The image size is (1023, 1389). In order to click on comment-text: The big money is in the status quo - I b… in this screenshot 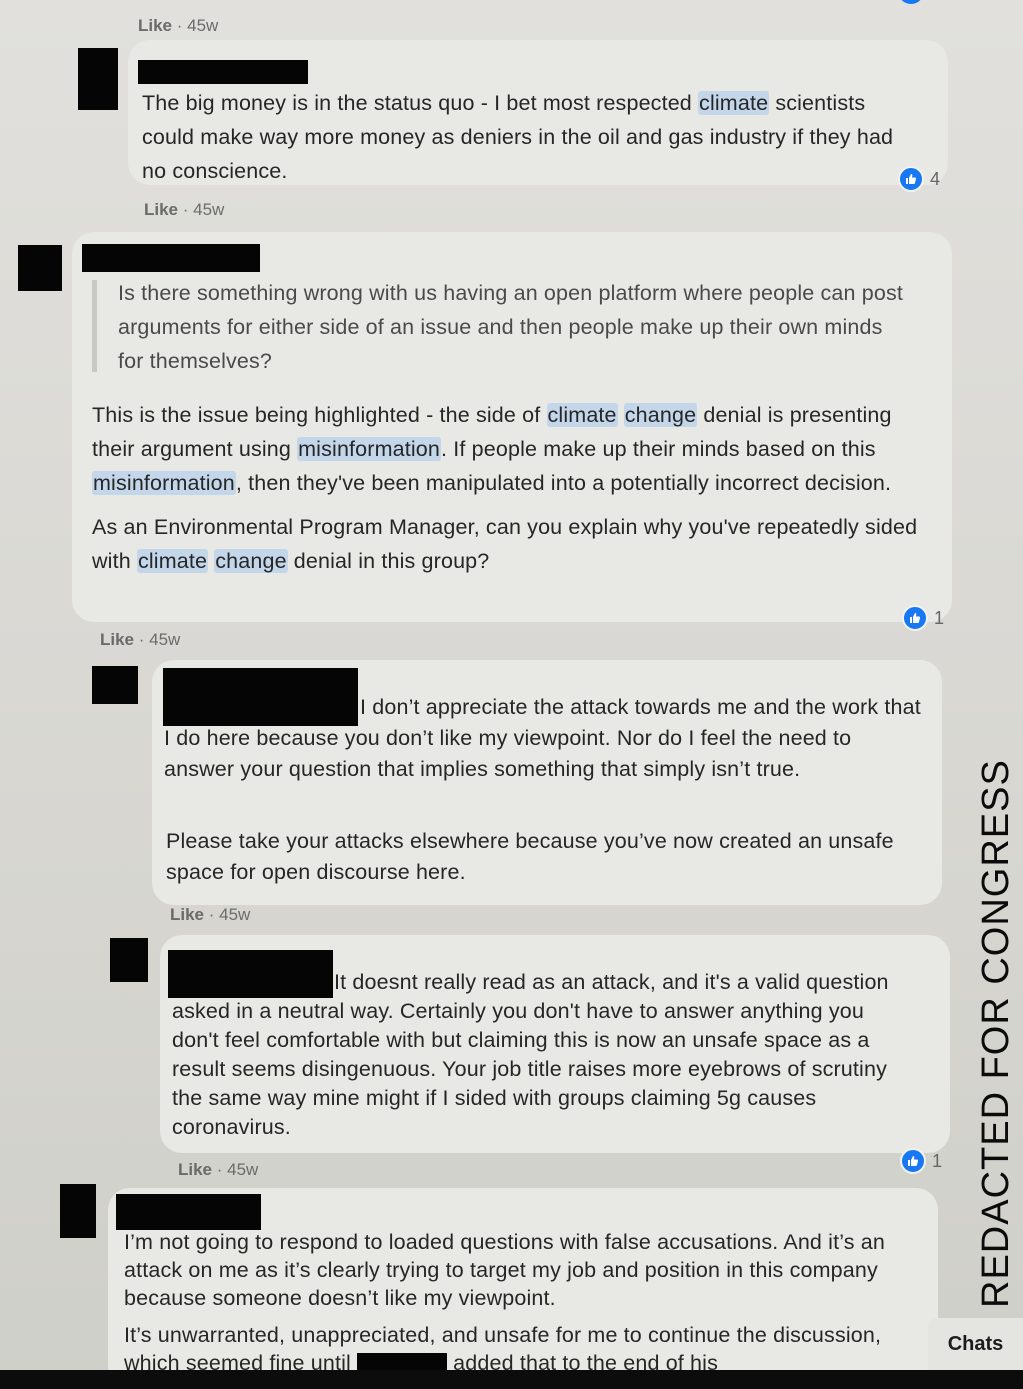, I will do `click(518, 137)`.